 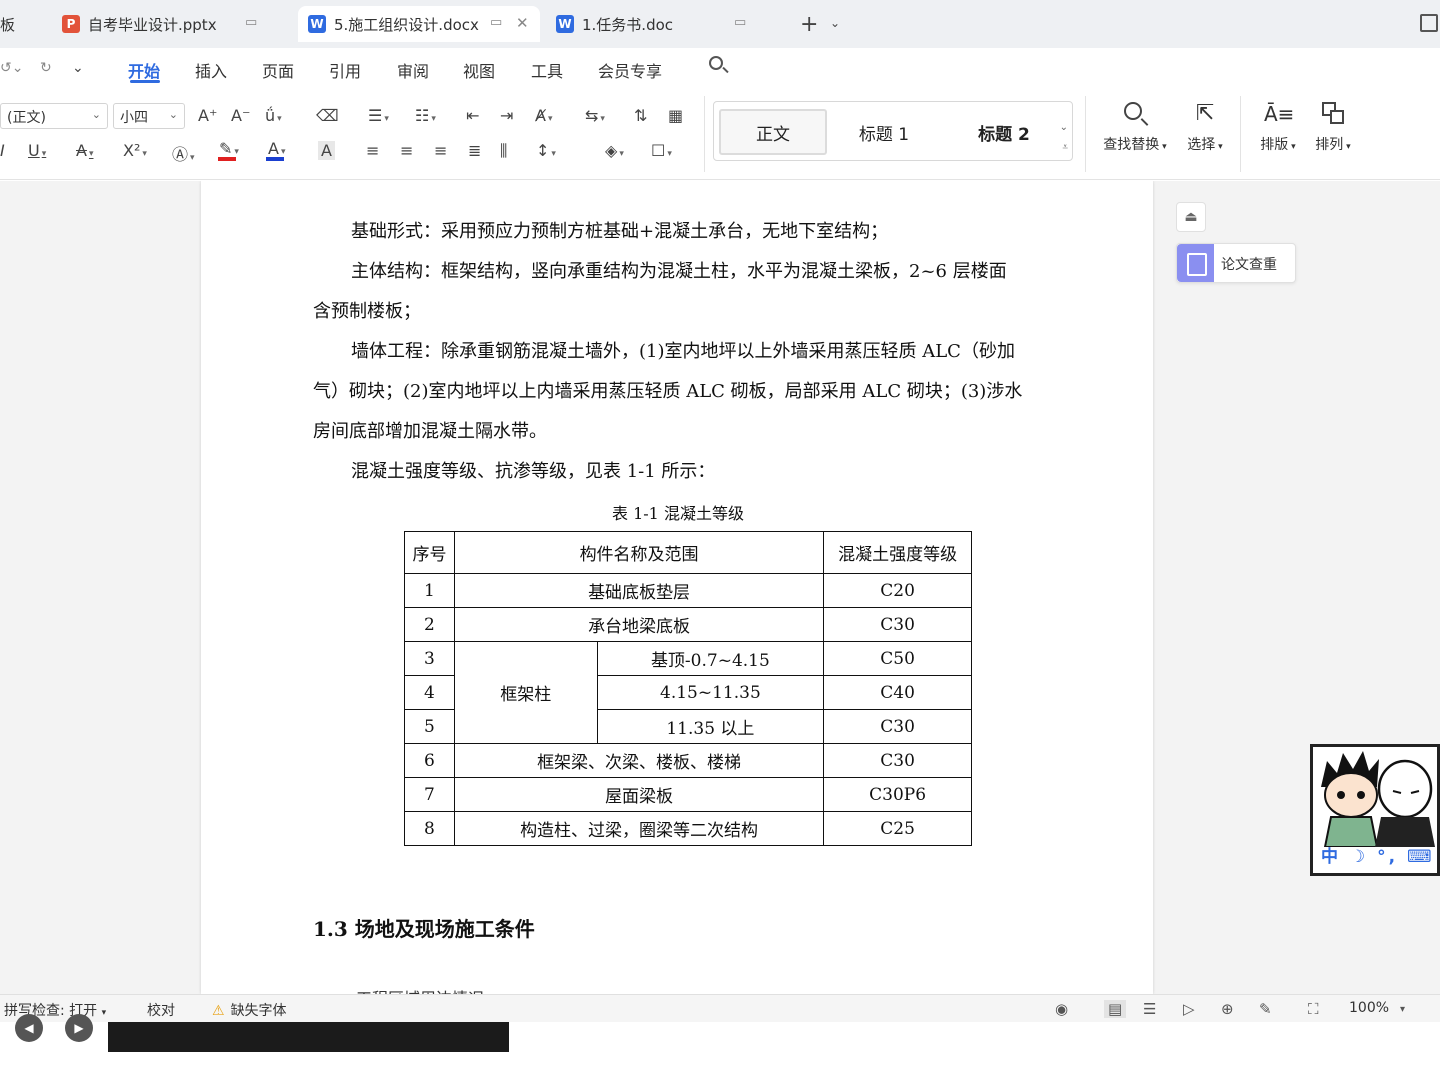 I want to click on table-lines-icon: ▦, so click(x=675, y=115).